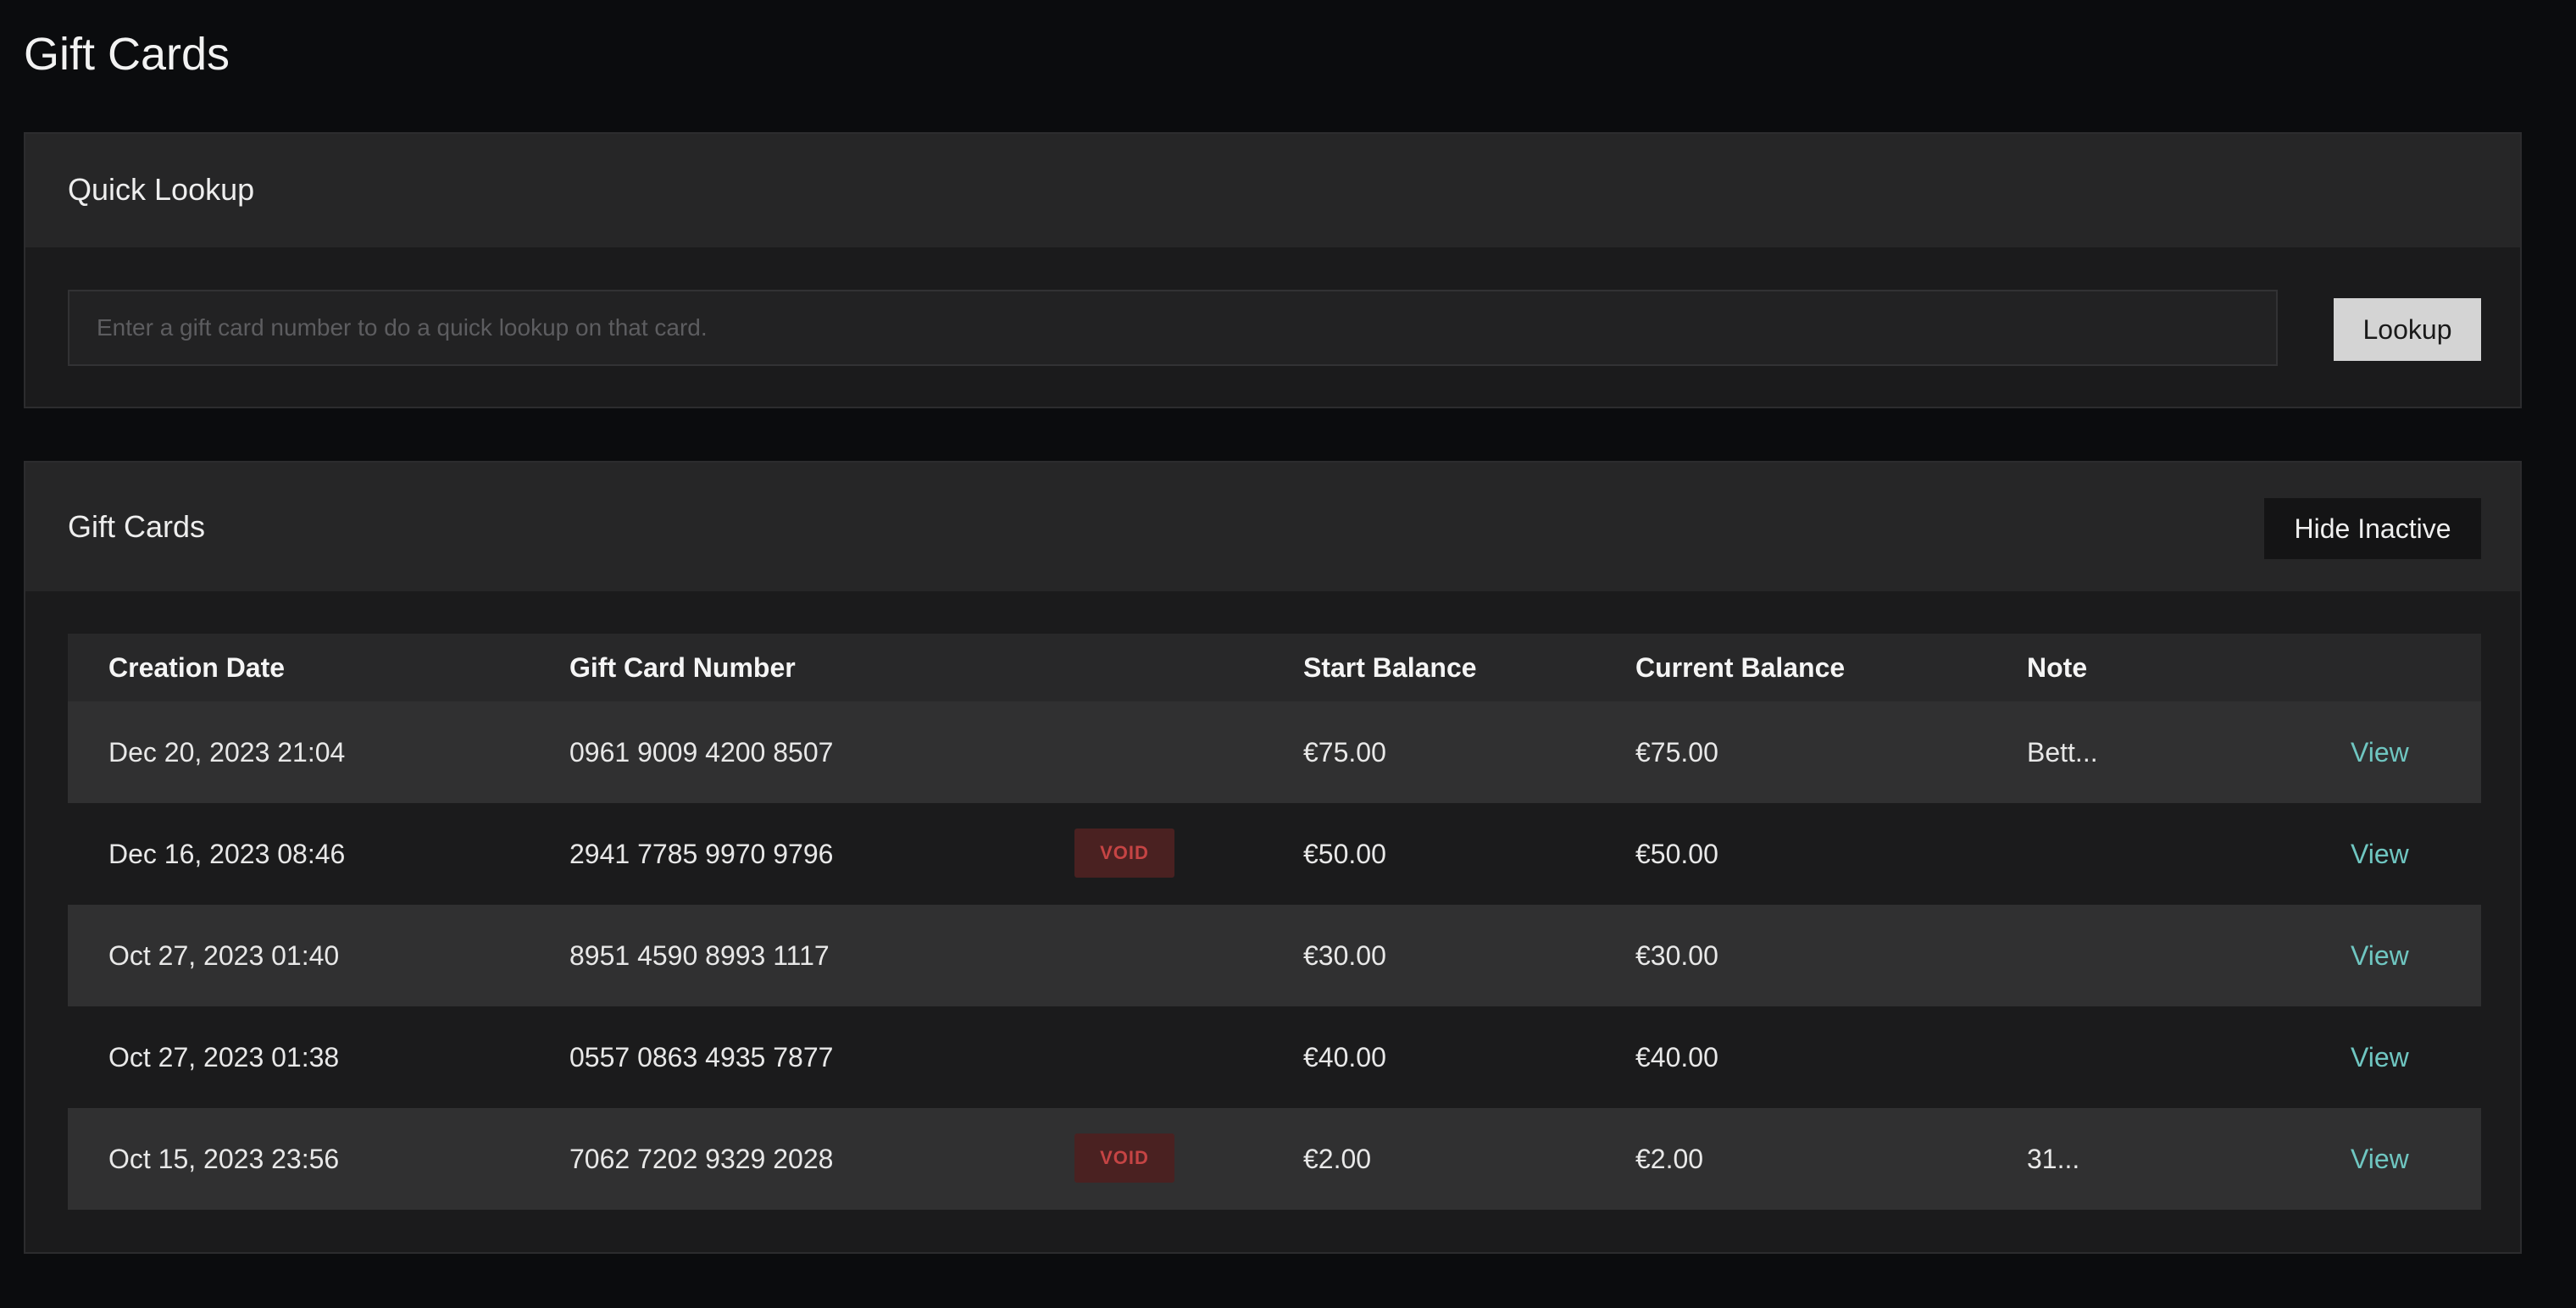 This screenshot has width=2576, height=1308. Describe the element at coordinates (682, 667) in the screenshot. I see `column-header-gift-card-number: Gift Card Number` at that location.